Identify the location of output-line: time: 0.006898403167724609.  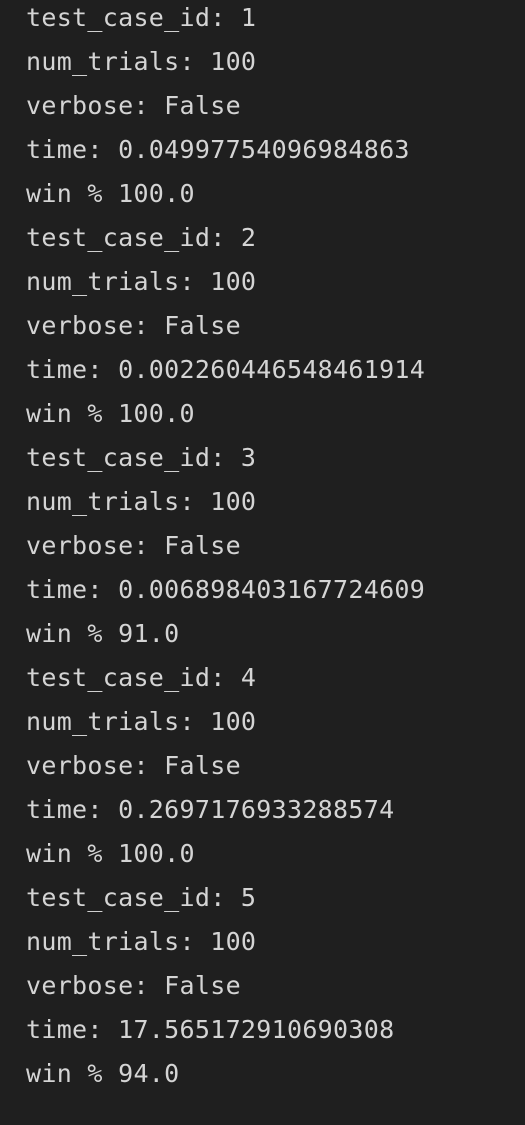
(226, 589).